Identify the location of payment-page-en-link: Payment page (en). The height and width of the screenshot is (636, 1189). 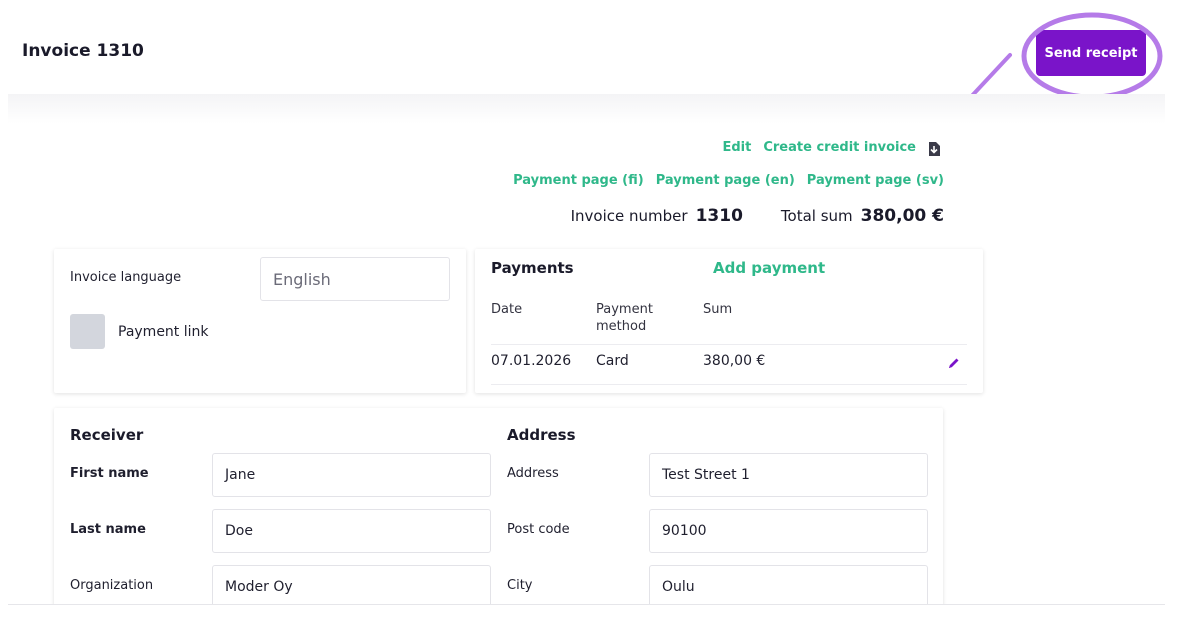
(725, 180).